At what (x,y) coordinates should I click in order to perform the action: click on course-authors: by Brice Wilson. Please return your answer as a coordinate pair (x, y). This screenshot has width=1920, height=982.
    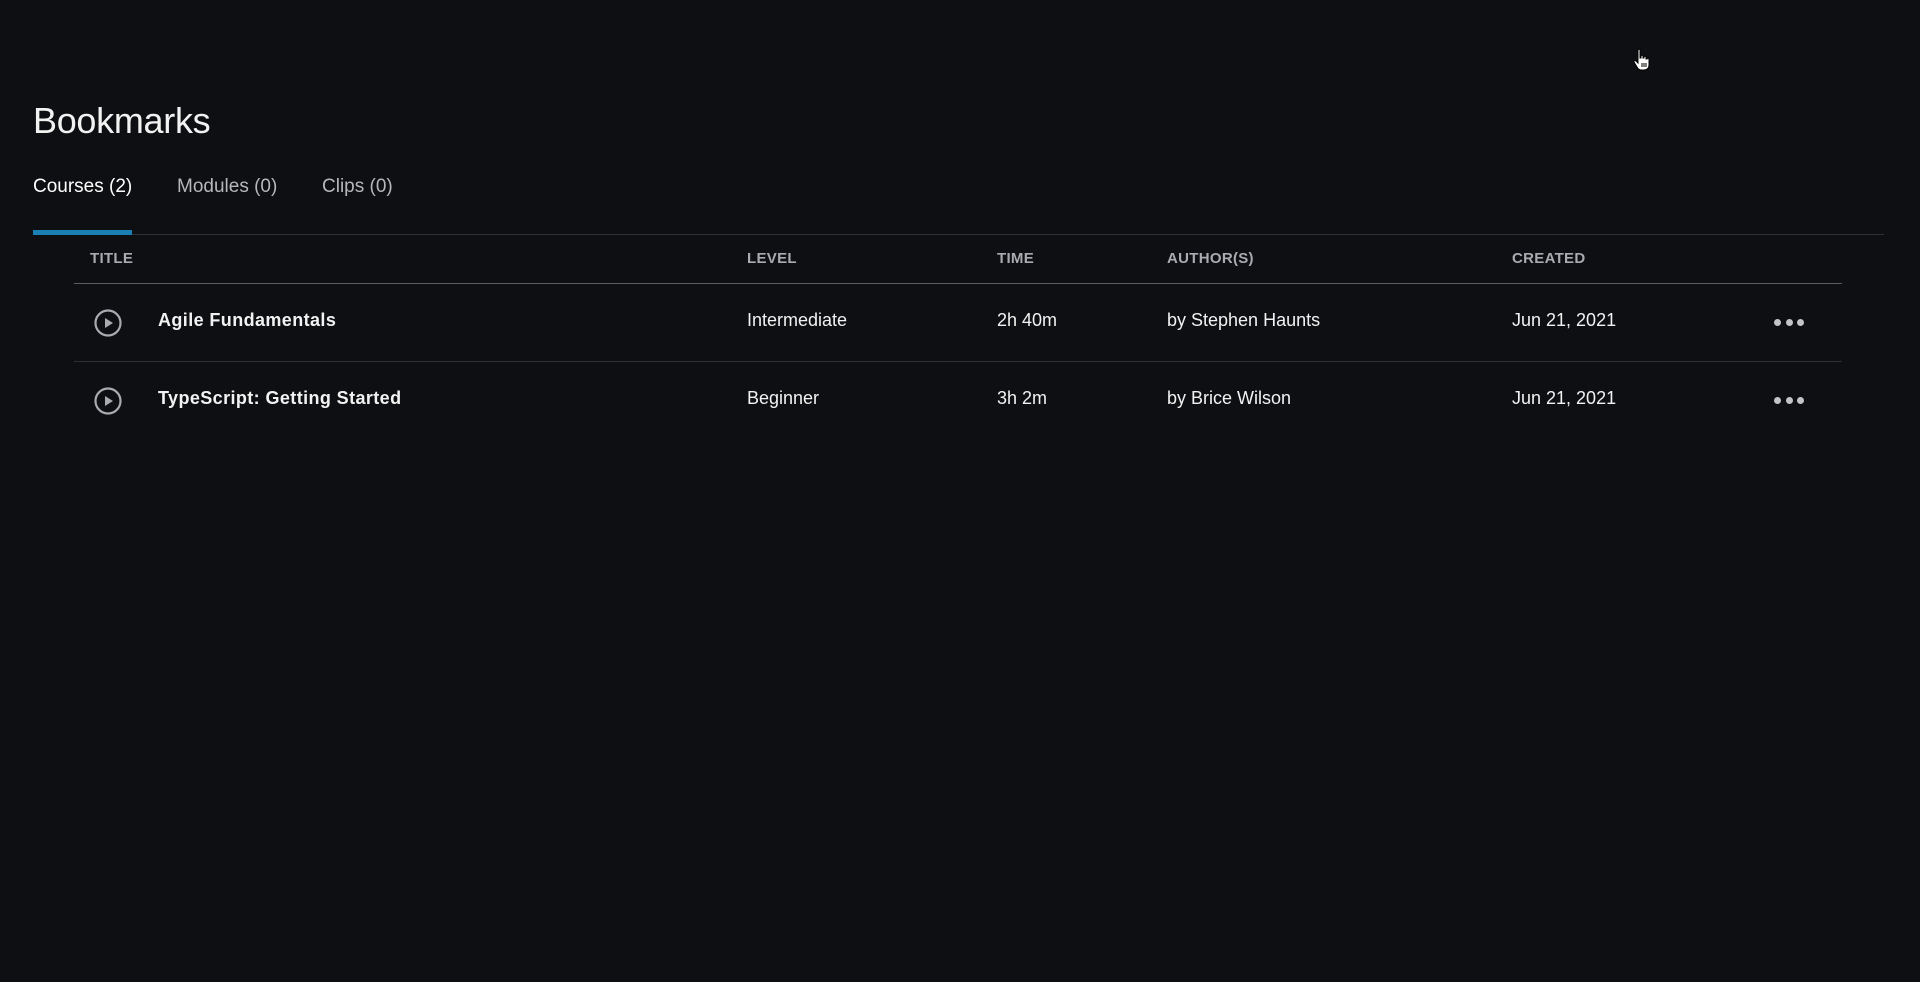
    Looking at the image, I should click on (1229, 398).